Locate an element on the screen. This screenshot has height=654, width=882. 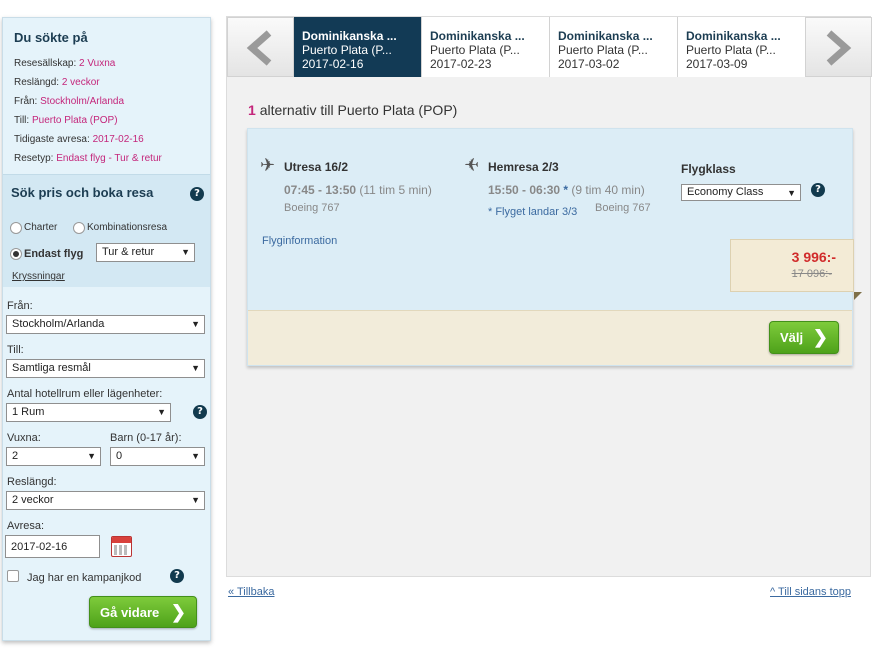
radio-charter: Charter is located at coordinates (33, 227).